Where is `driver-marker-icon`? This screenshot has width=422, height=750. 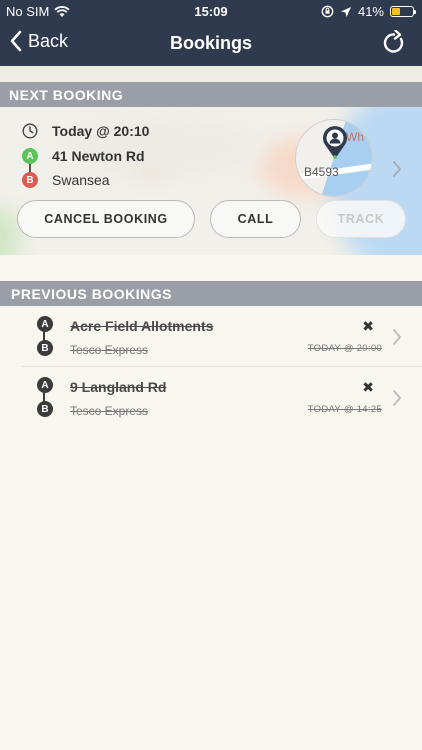
driver-marker-icon is located at coordinates (335, 142).